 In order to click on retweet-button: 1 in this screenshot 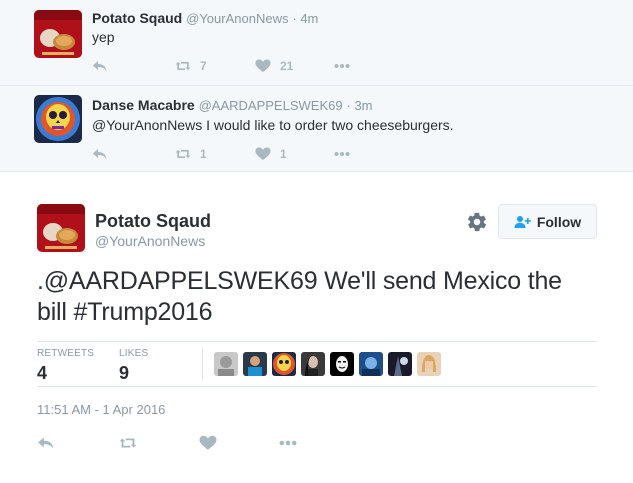, I will do `click(191, 154)`.